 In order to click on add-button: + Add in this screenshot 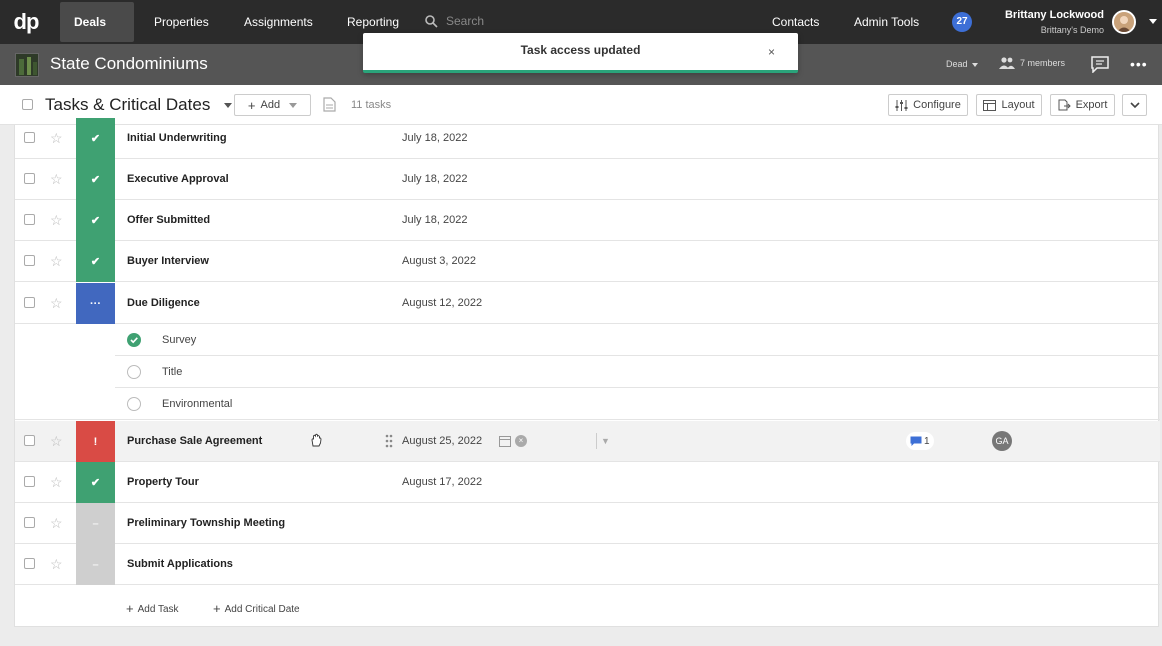, I will do `click(272, 105)`.